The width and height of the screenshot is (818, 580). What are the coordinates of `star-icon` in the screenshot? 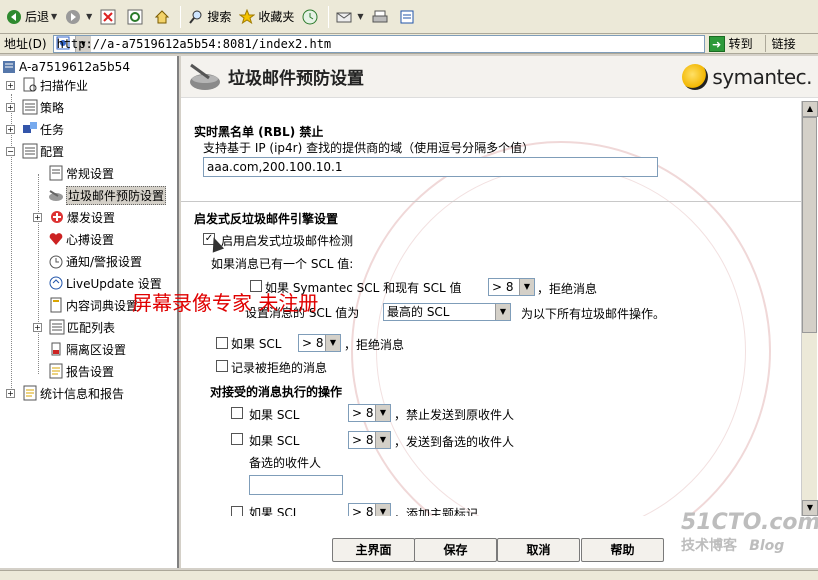 It's located at (247, 16).